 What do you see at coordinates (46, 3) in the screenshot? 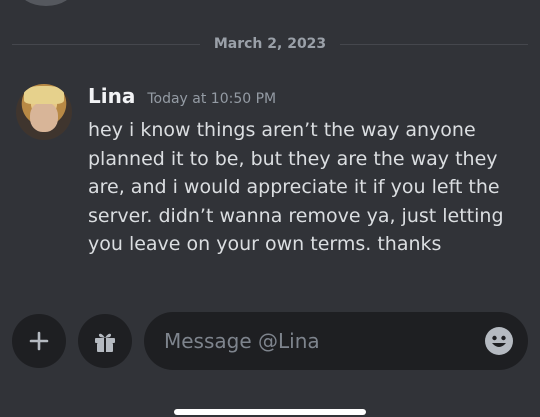
I see `previous-message-avatar` at bounding box center [46, 3].